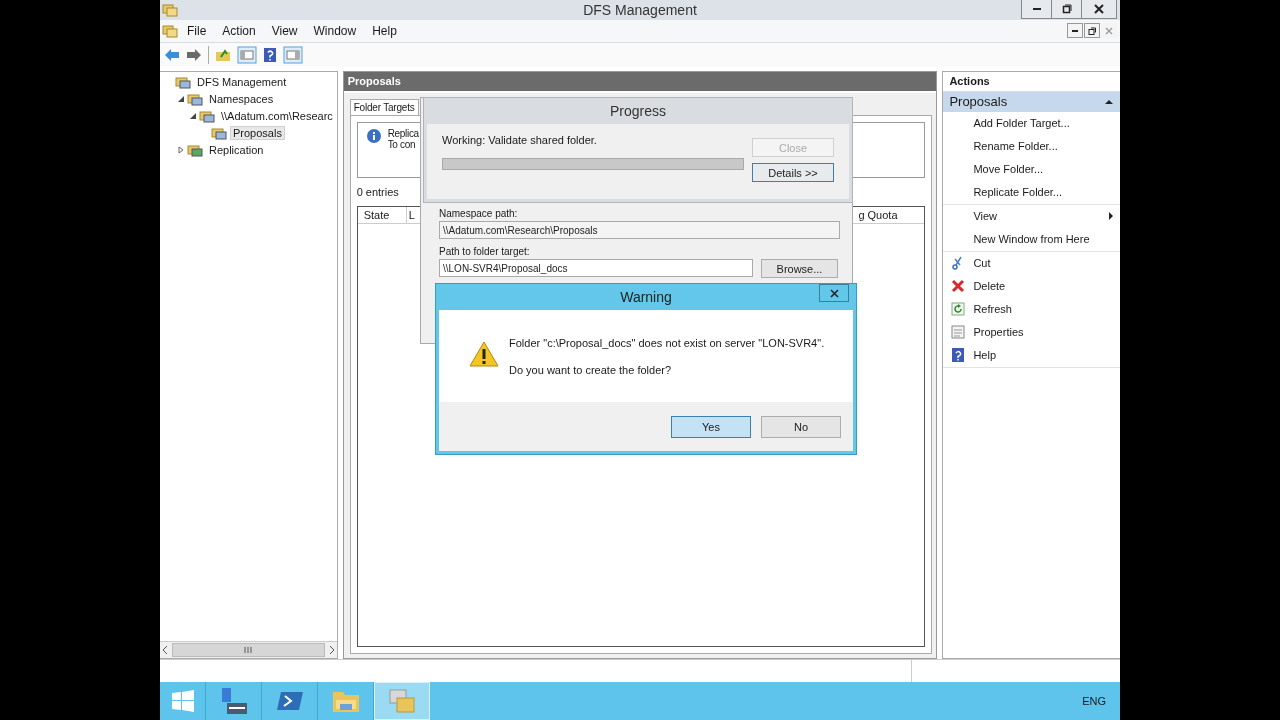 The image size is (1280, 720). I want to click on field-label: Namespace path:, so click(479, 213).